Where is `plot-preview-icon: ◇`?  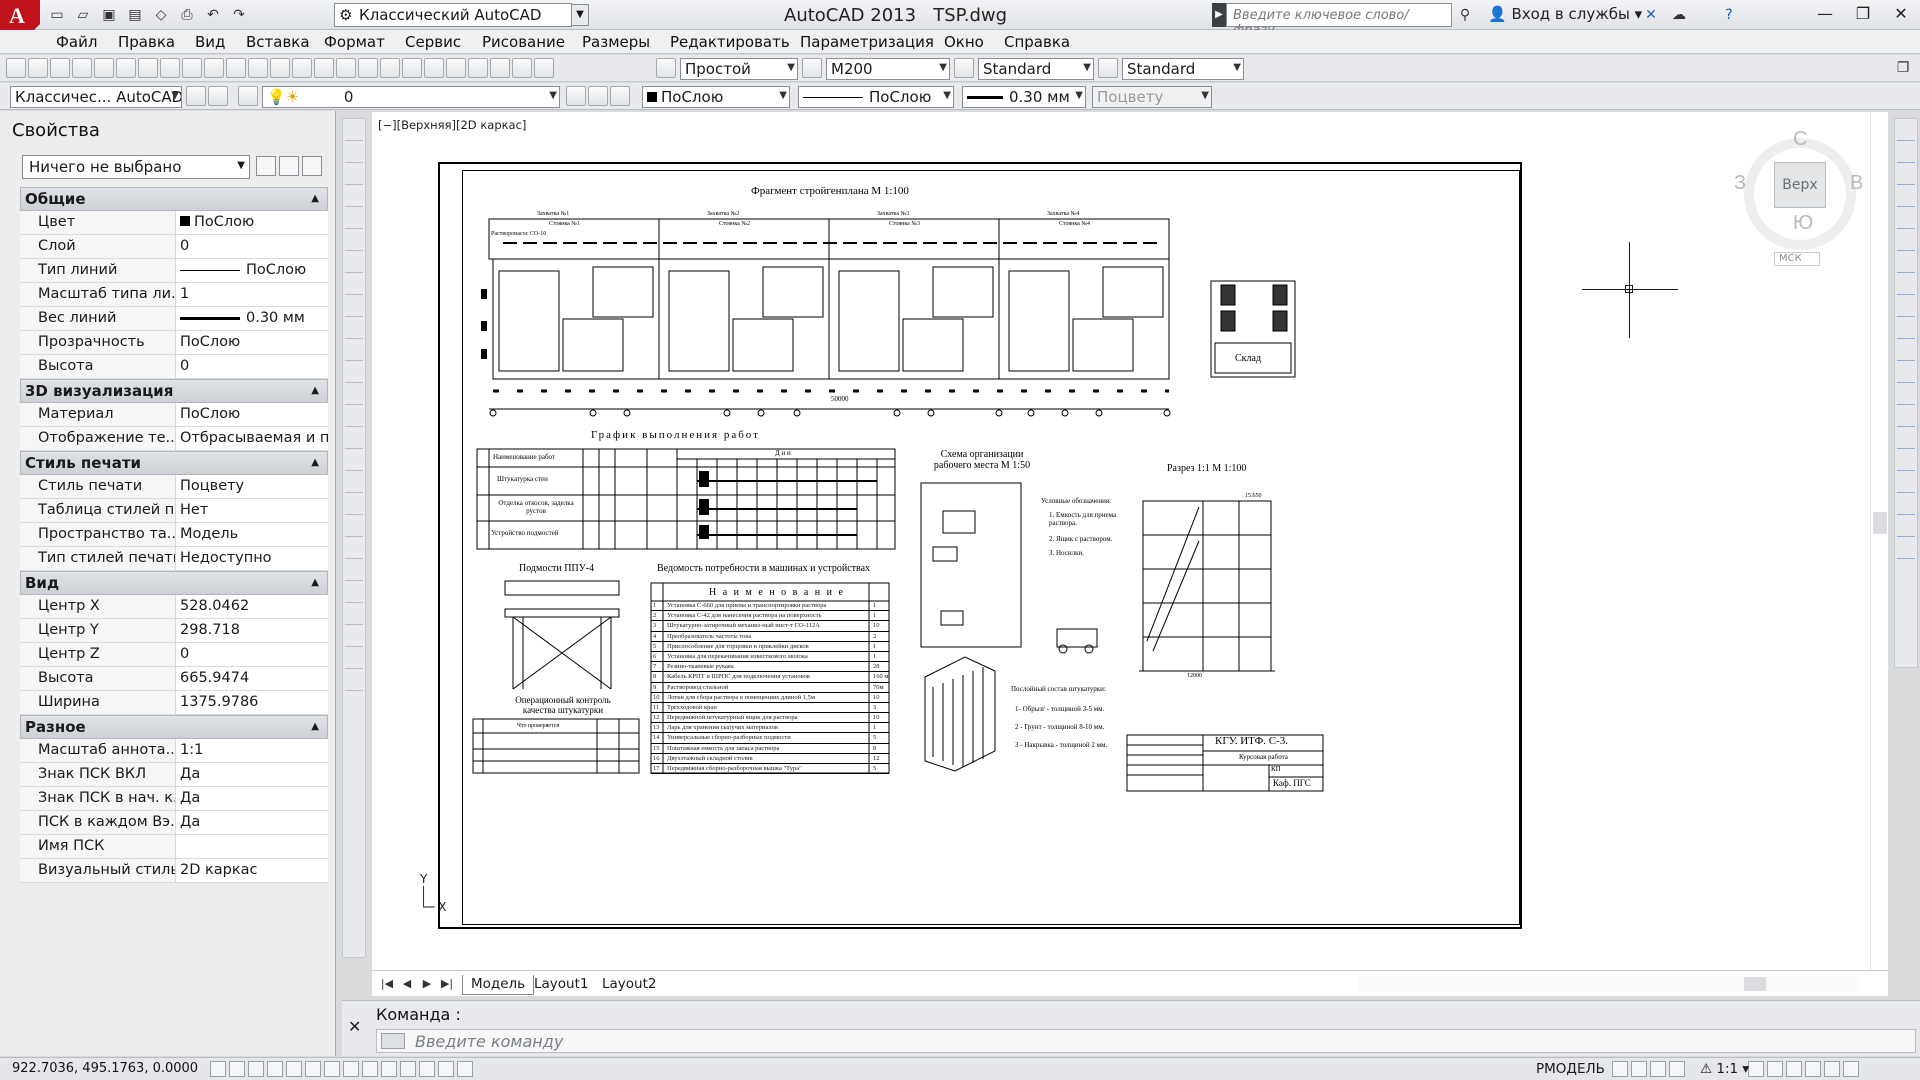
plot-preview-icon: ◇ is located at coordinates (161, 15).